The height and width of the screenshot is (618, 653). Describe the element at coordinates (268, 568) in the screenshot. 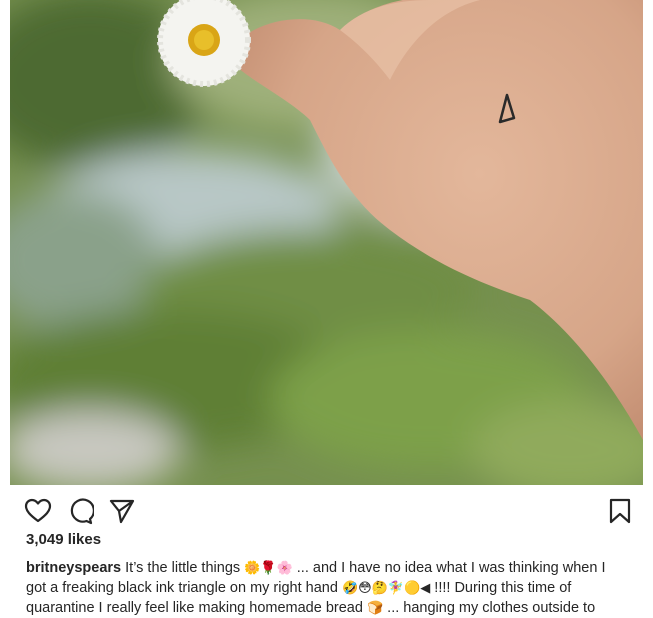

I see `flower-emojis: 🌼🌹🌸` at that location.